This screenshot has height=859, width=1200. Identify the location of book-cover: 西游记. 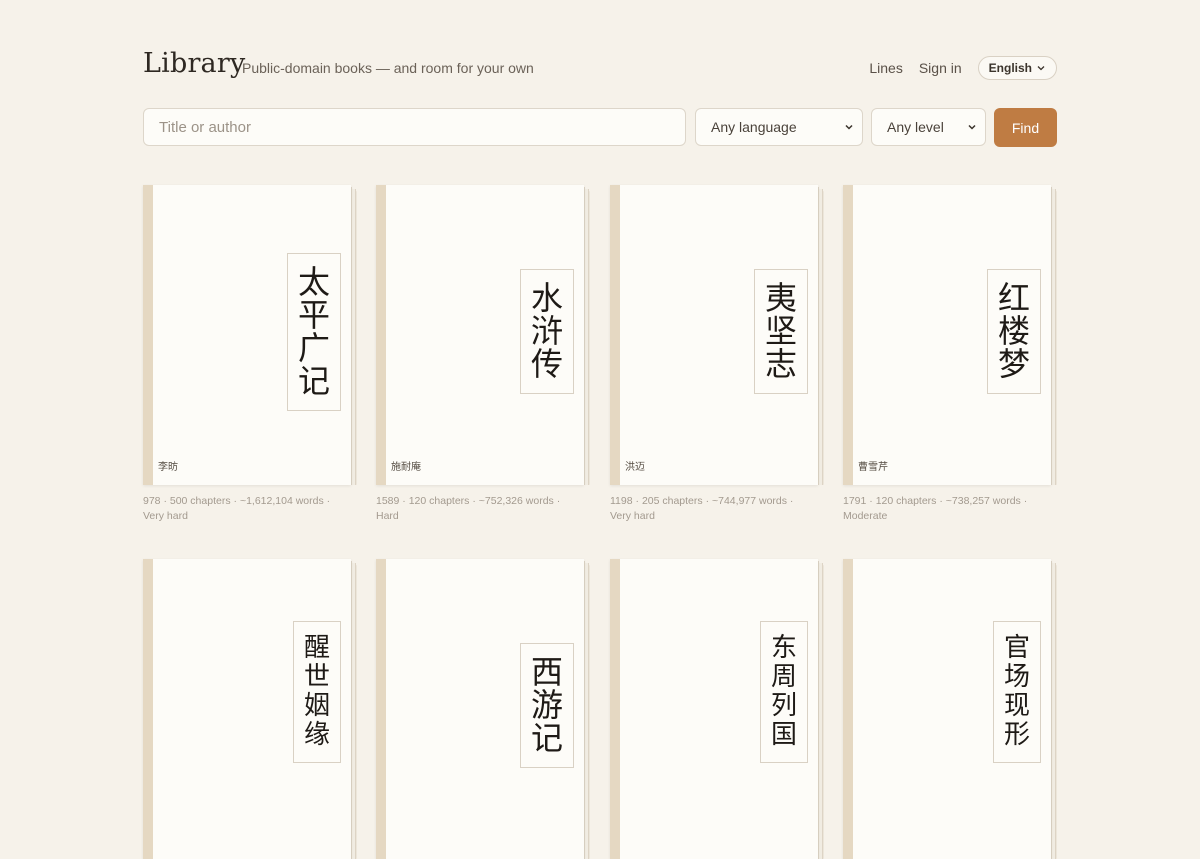
(483, 709).